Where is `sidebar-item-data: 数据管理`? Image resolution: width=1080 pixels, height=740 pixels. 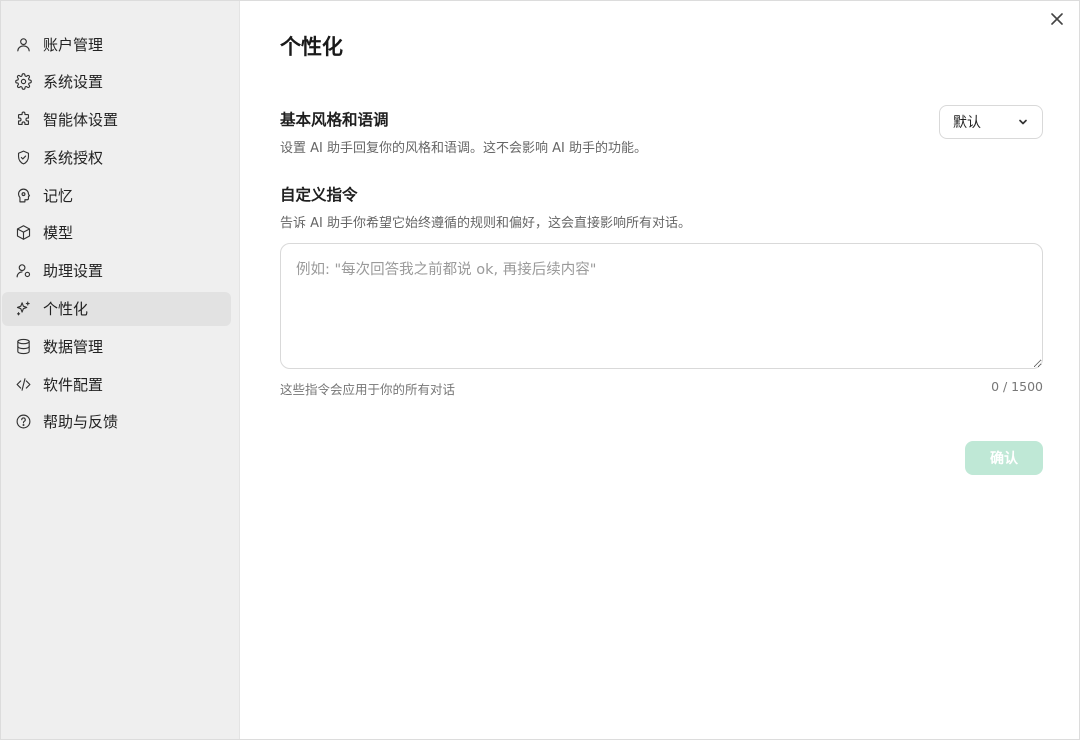 sidebar-item-data: 数据管理 is located at coordinates (116, 346).